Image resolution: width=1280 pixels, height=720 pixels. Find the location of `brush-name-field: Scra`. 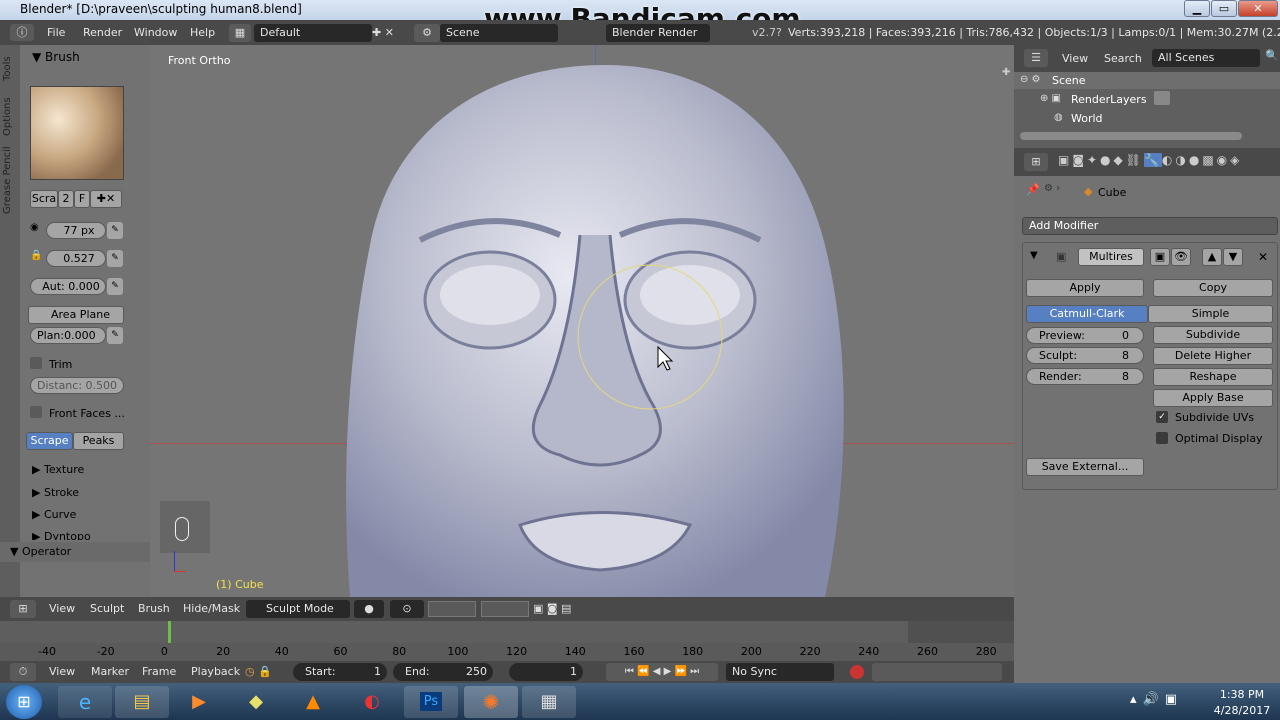

brush-name-field: Scra is located at coordinates (44, 199).